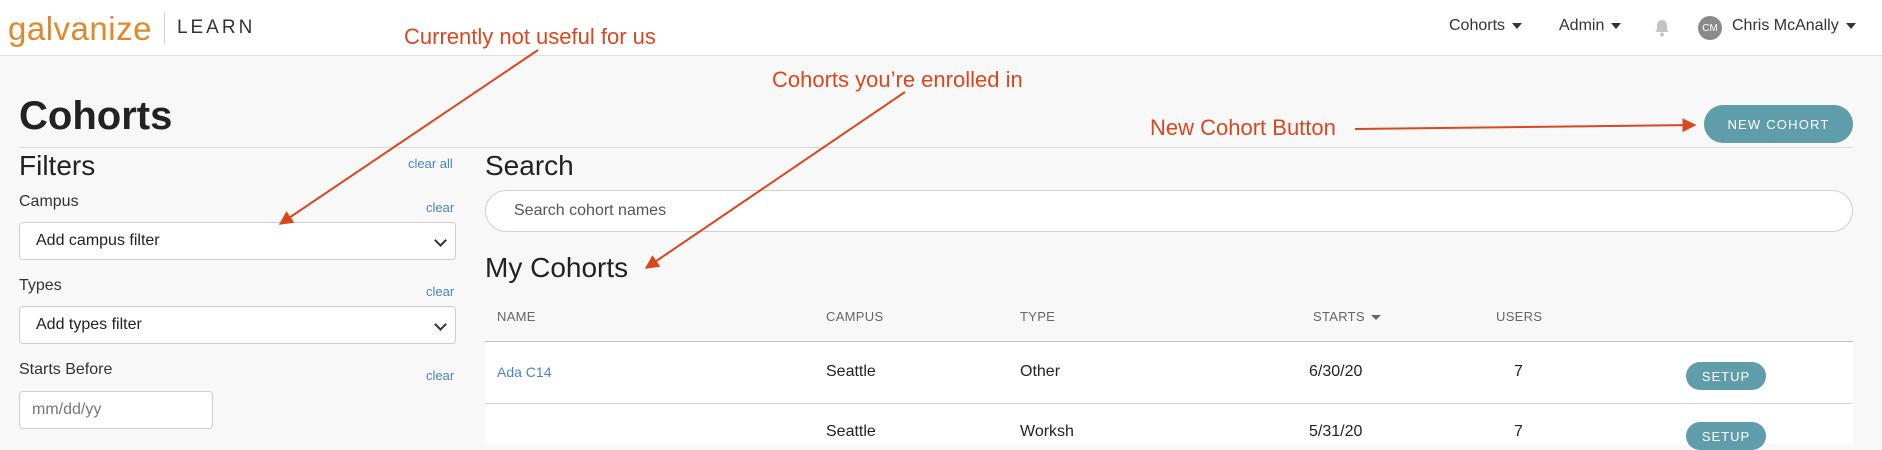 The height and width of the screenshot is (450, 1882). I want to click on column-header-starts-label: STARTS, so click(1339, 316).